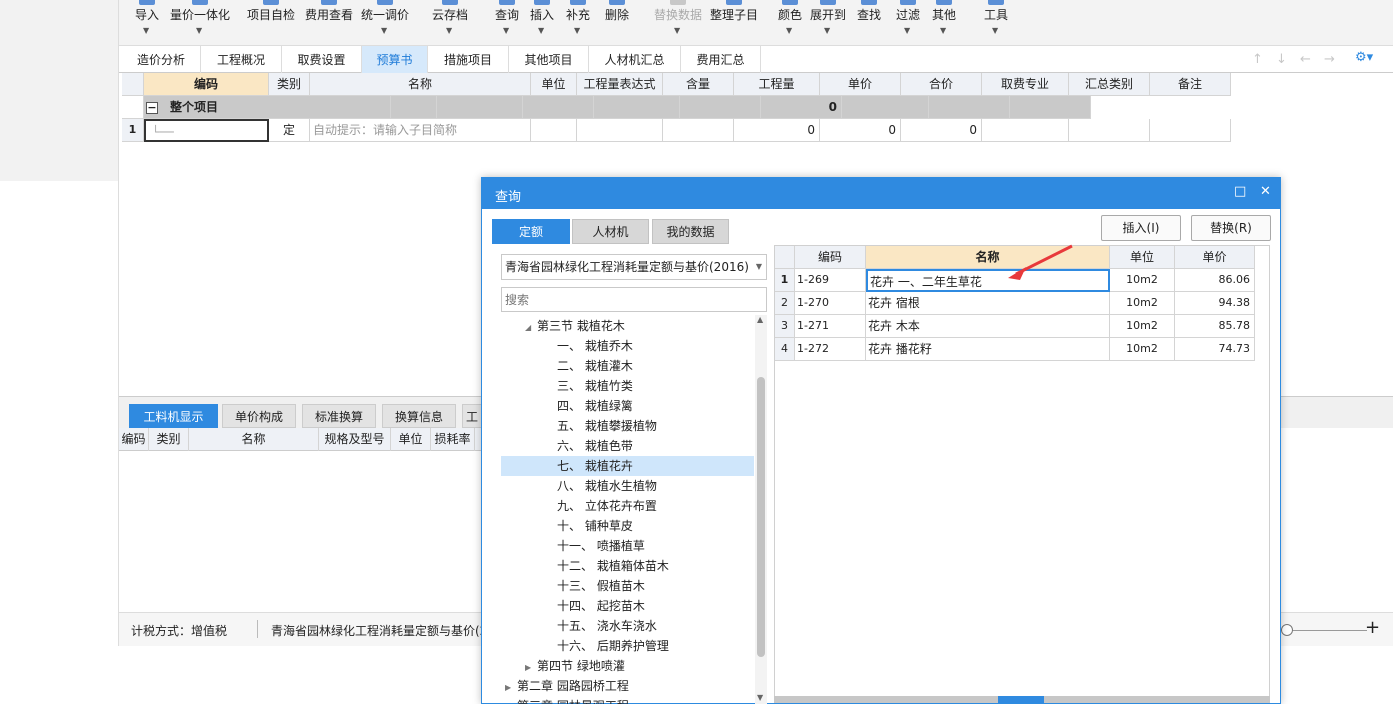 The height and width of the screenshot is (704, 1393). Describe the element at coordinates (241, 59) in the screenshot. I see `tab-1: 工程概况` at that location.